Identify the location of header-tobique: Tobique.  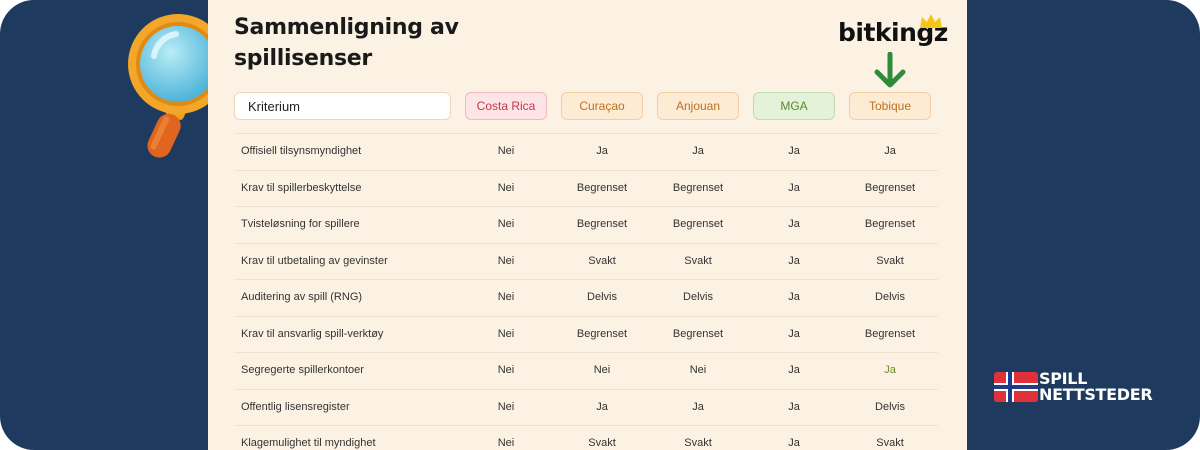
(890, 106).